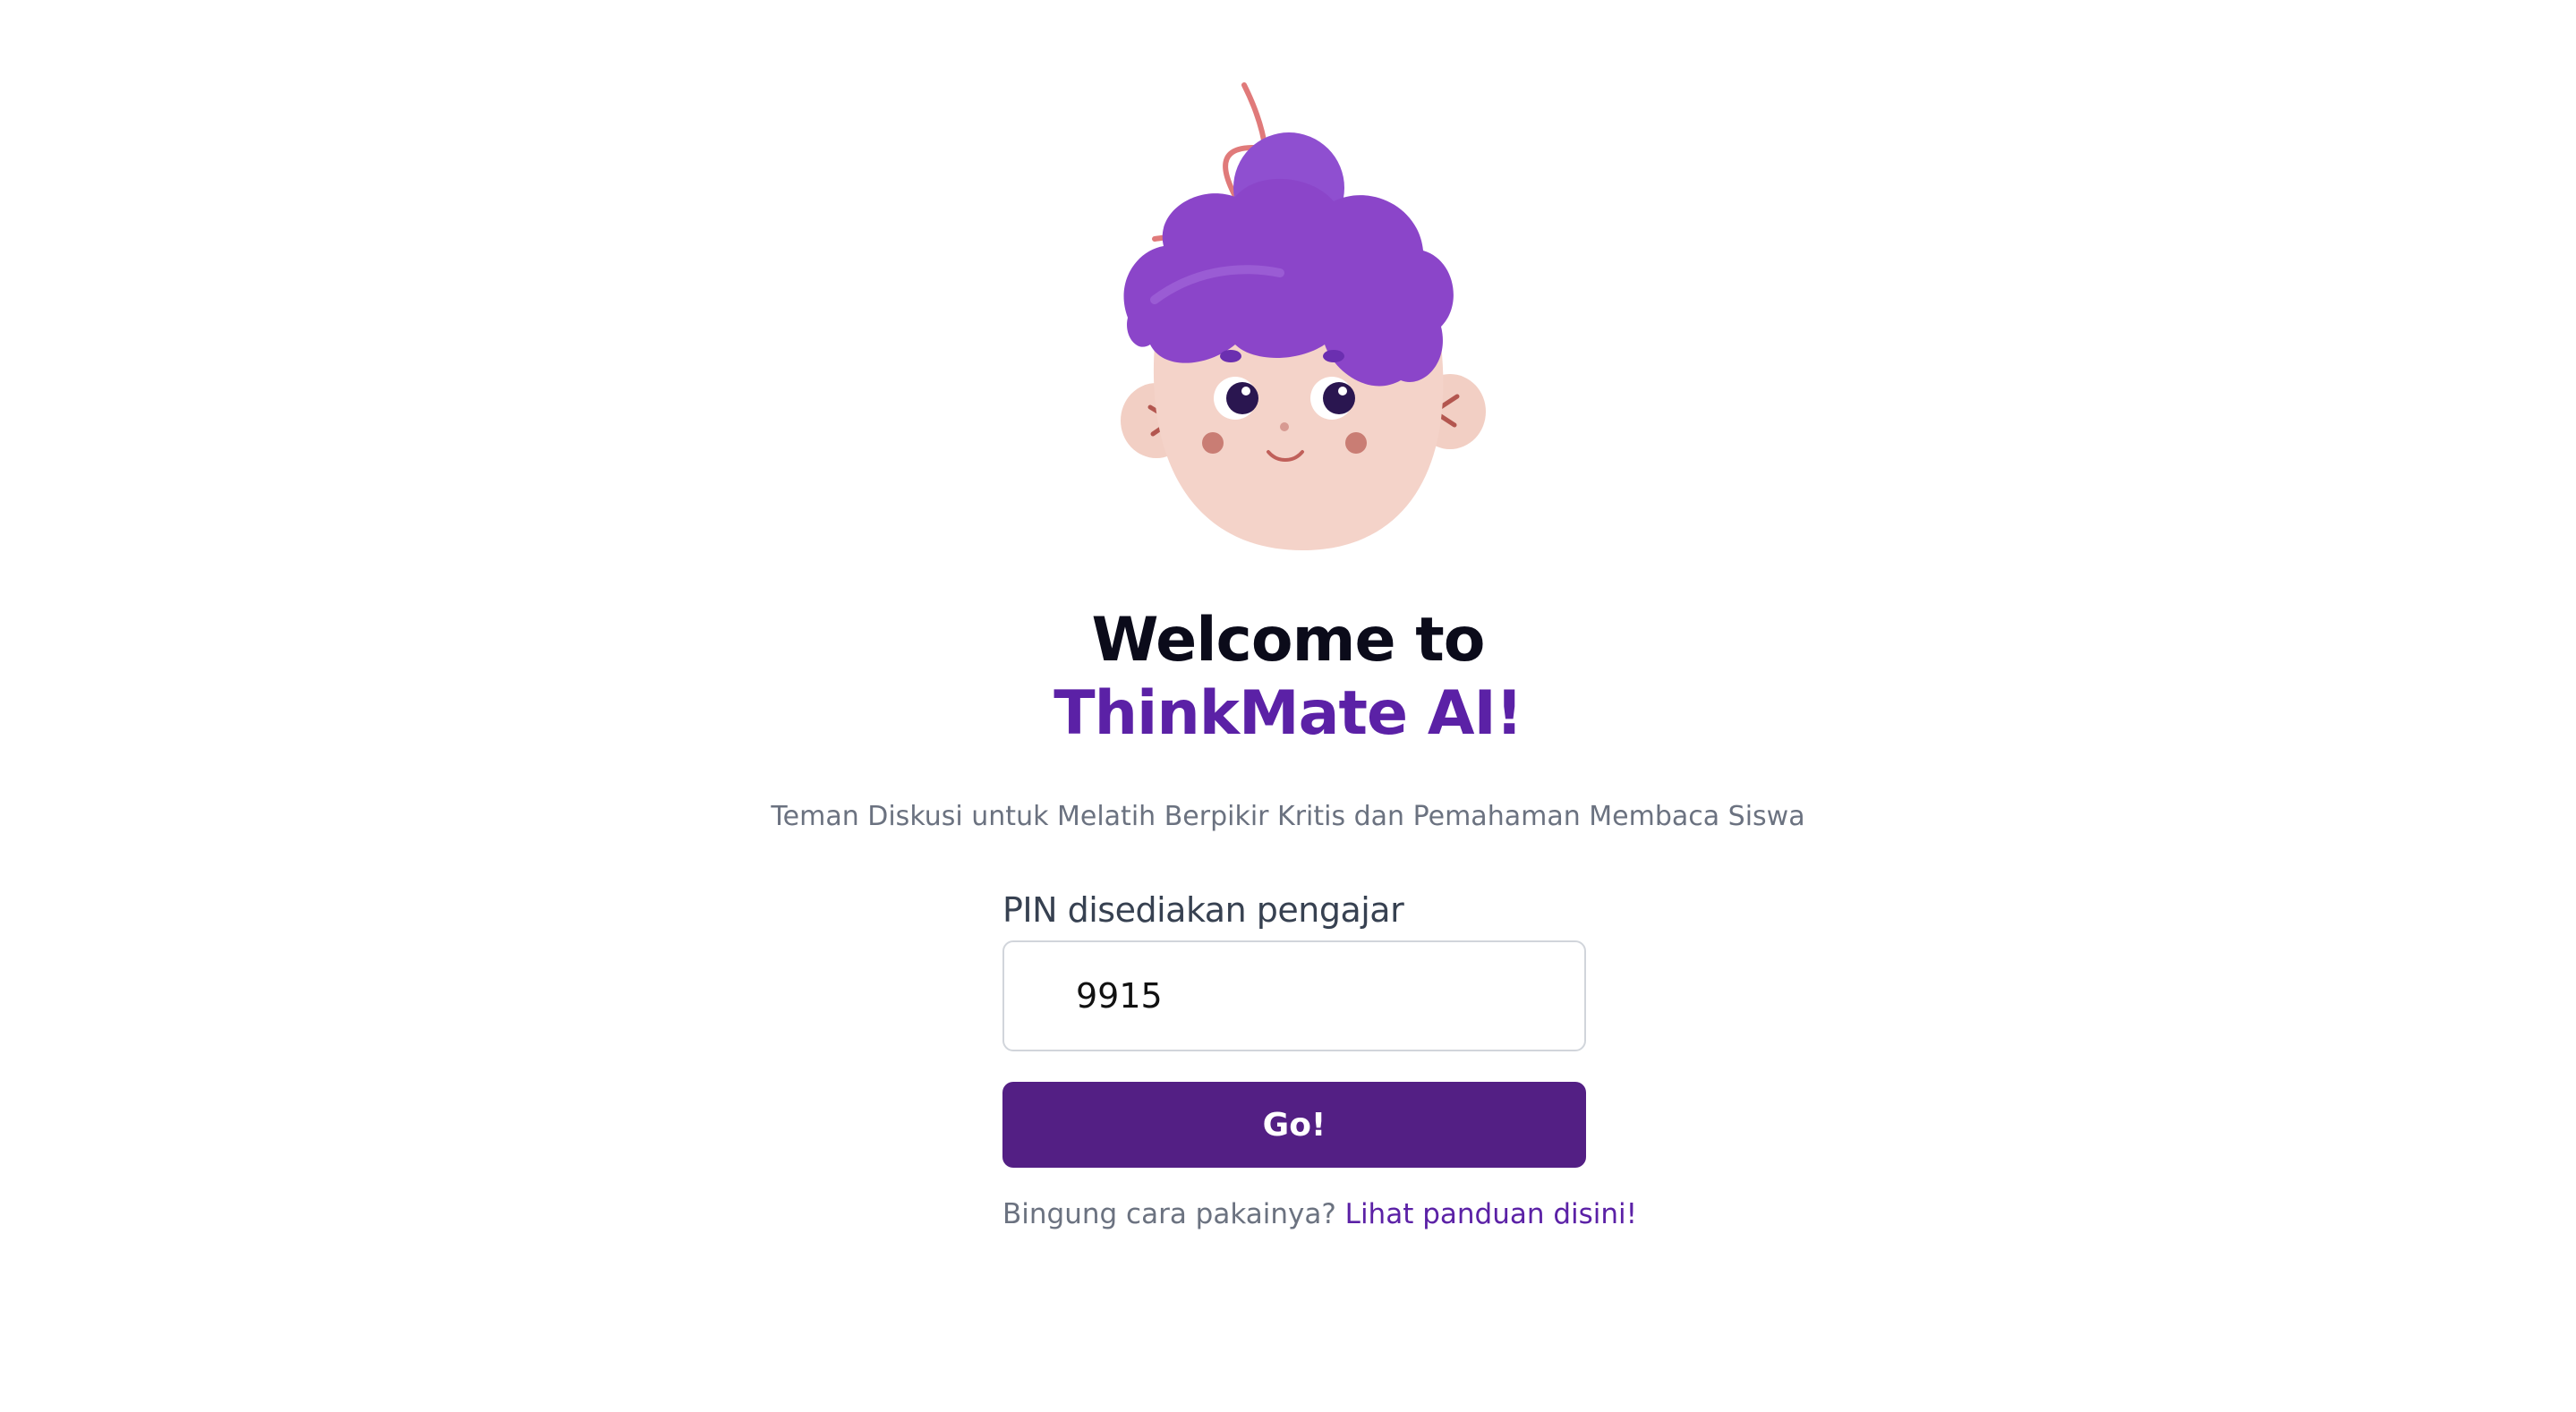 This screenshot has width=2576, height=1412. I want to click on mascot-illustration, so click(1303, 316).